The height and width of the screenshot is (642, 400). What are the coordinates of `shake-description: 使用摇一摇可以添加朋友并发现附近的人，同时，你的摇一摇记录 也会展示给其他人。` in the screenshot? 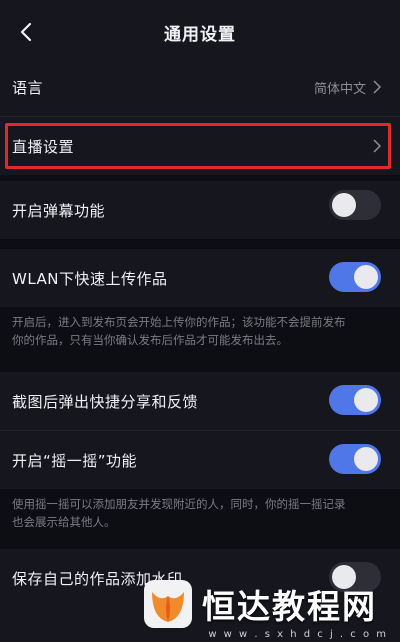 It's located at (201, 513).